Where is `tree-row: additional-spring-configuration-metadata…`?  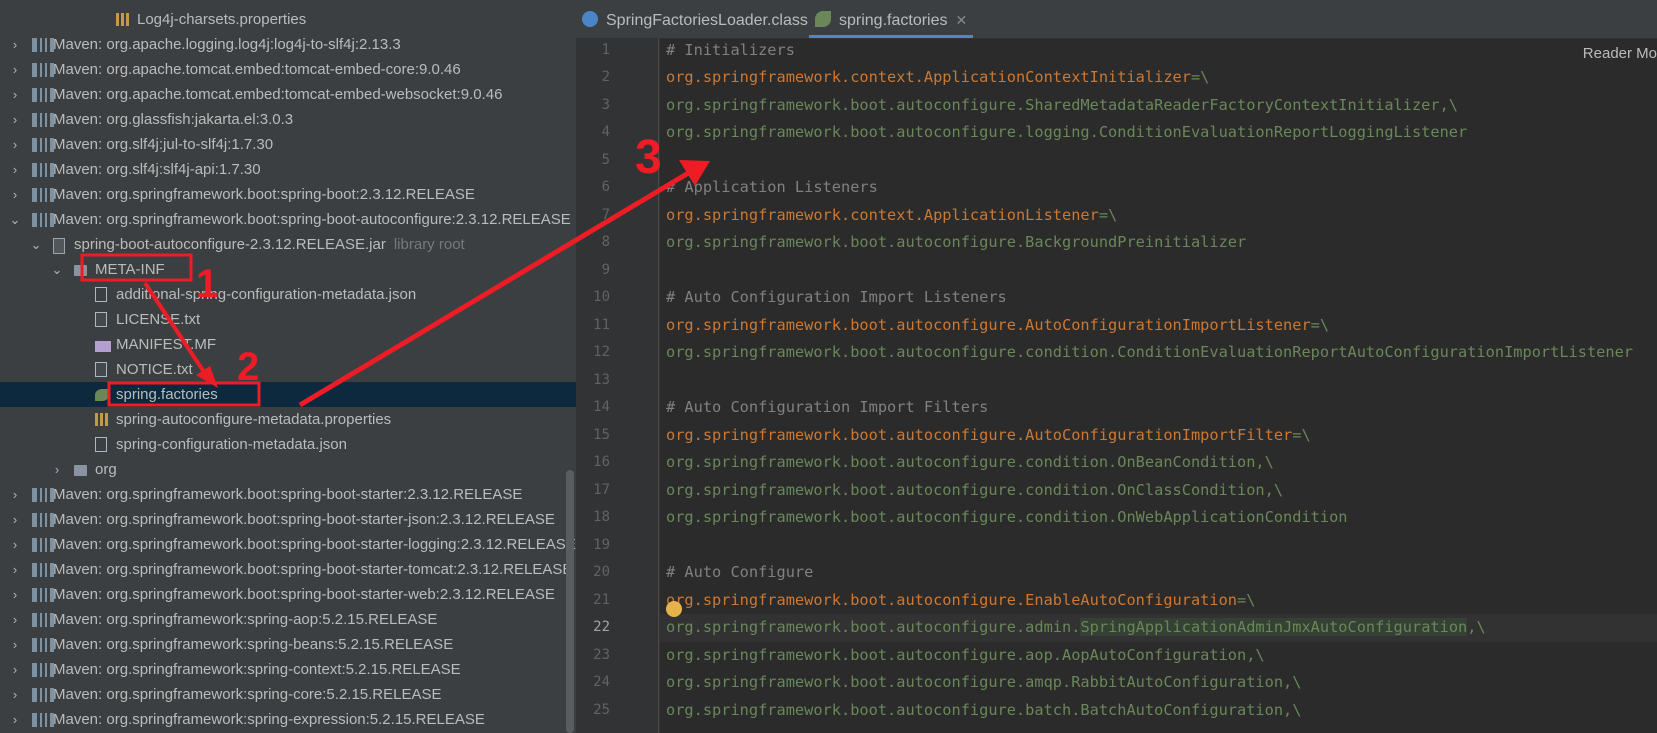 tree-row: additional-spring-configuration-metadata… is located at coordinates (288, 294).